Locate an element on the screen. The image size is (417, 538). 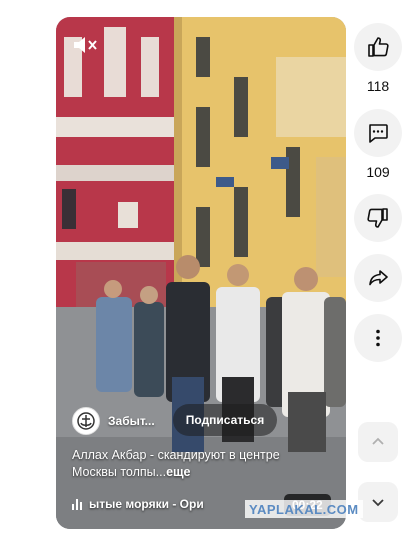
thumb-down-icon is located at coordinates (377, 218).